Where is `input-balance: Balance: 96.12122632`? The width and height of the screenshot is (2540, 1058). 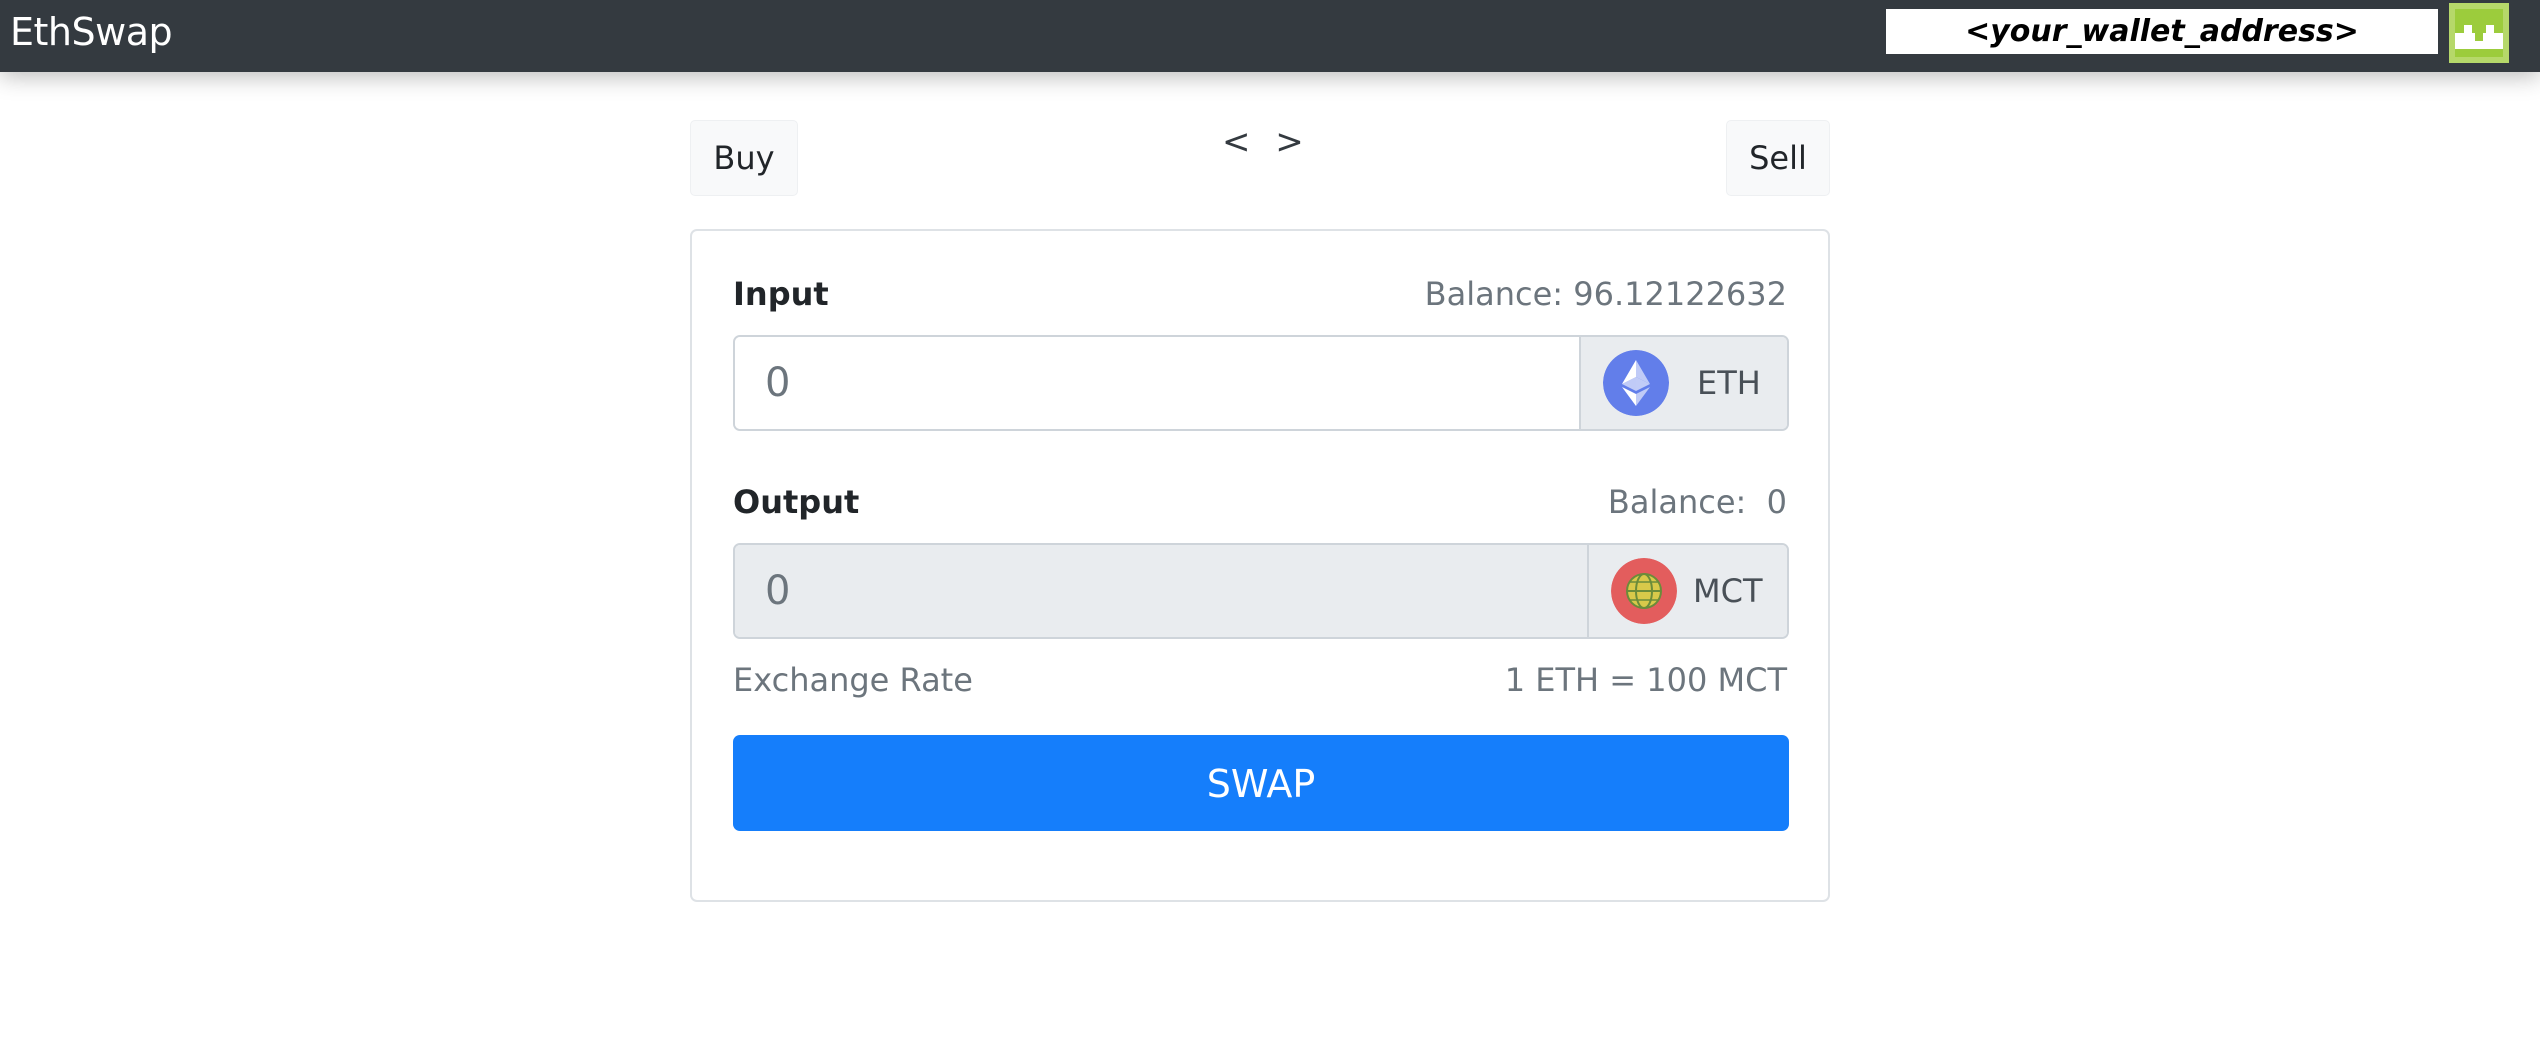
input-balance: Balance: 96.12122632 is located at coordinates (1605, 294).